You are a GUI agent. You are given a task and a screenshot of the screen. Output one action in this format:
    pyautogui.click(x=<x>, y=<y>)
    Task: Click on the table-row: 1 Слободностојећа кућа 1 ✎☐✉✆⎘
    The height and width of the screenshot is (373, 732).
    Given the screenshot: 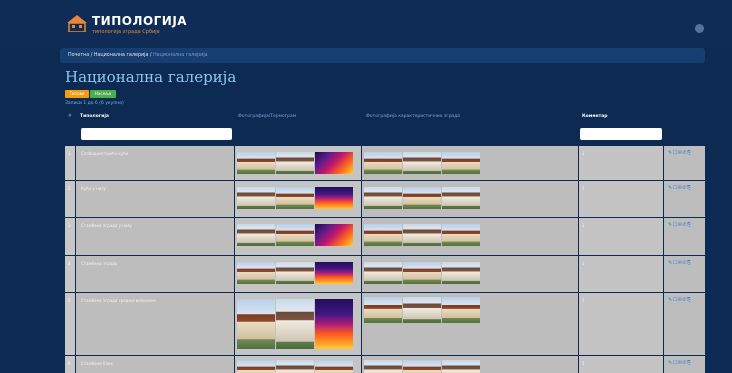 What is the action you would take?
    pyautogui.click(x=385, y=163)
    